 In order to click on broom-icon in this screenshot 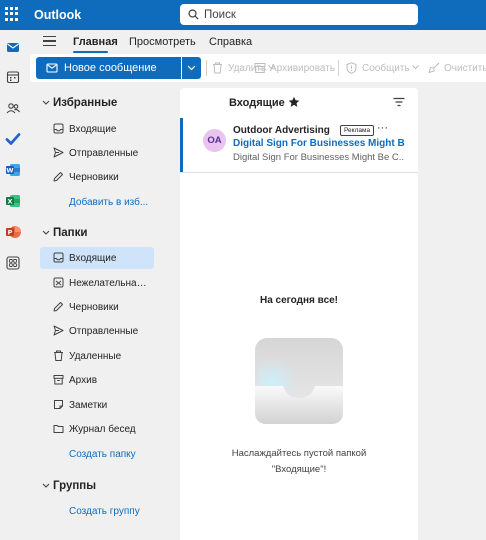, I will do `click(434, 67)`.